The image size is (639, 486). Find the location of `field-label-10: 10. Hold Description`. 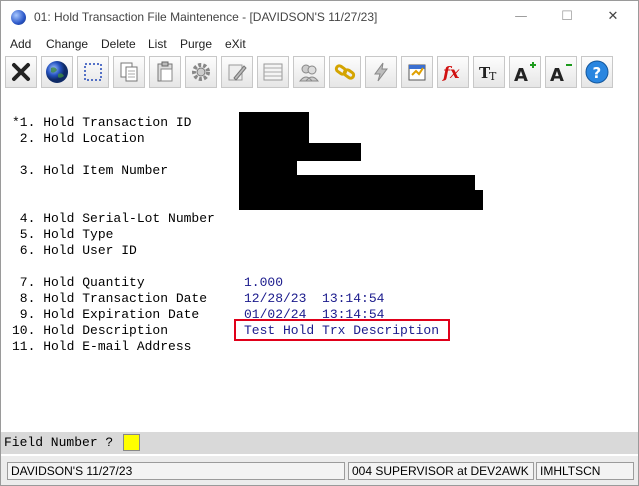

field-label-10: 10. Hold Description is located at coordinates (90, 330).